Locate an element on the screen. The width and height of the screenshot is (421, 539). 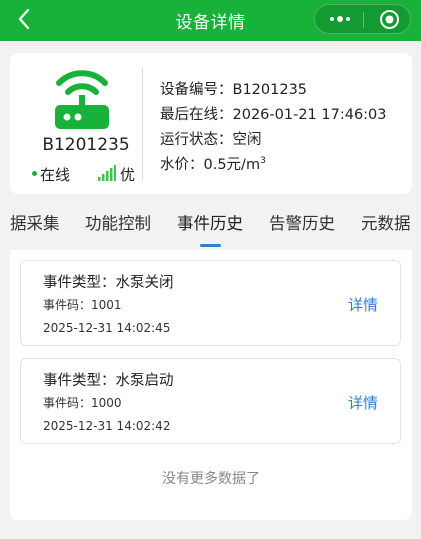
event-type-value: 水泵关闭 is located at coordinates (144, 283).